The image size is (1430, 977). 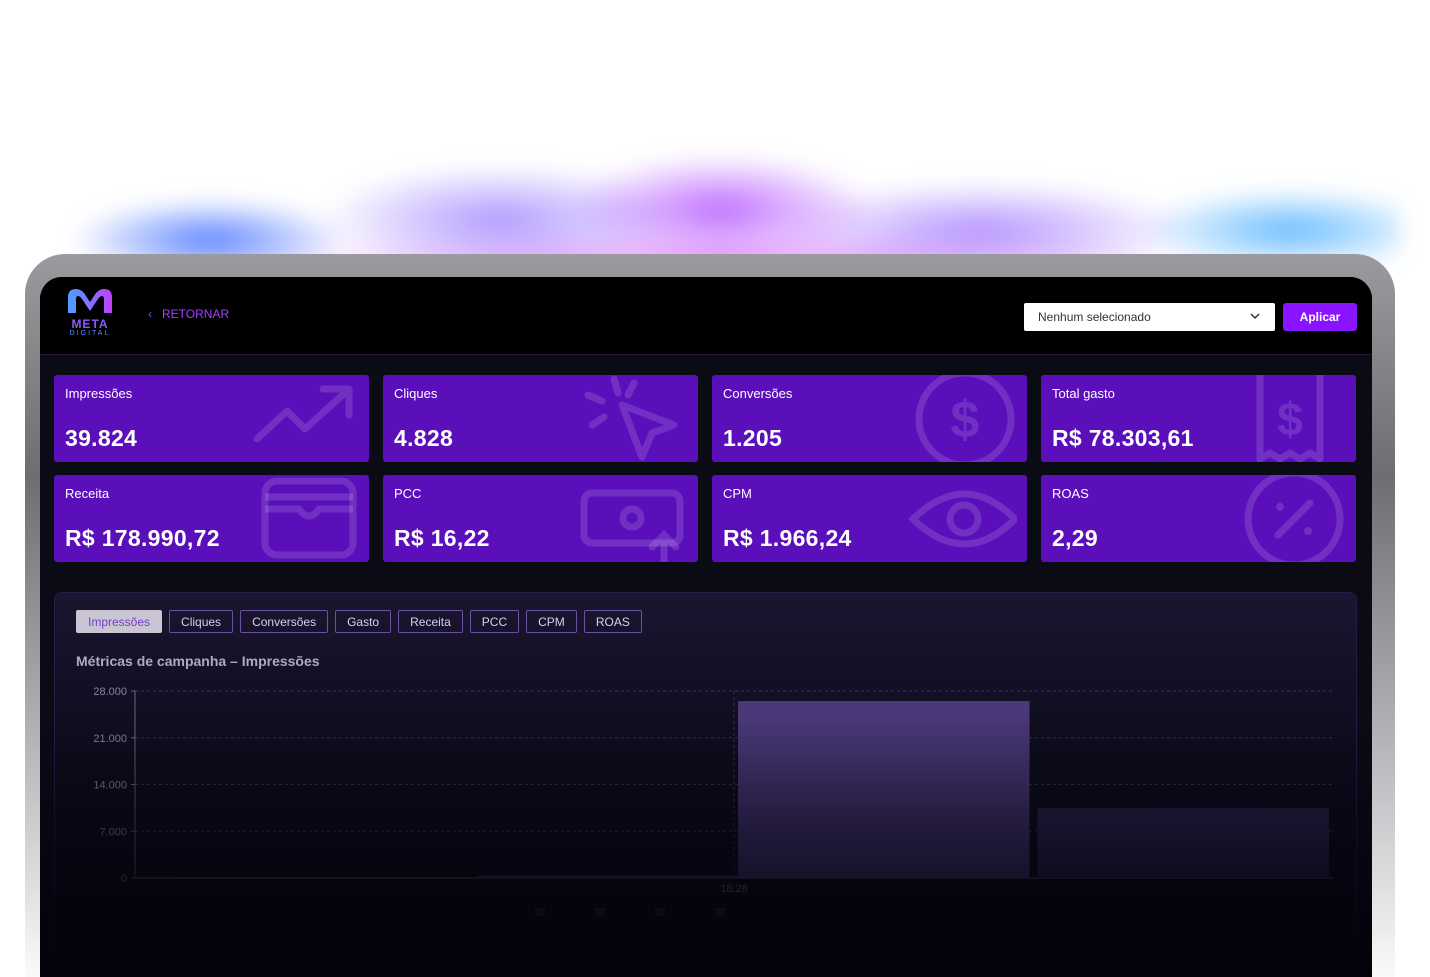 What do you see at coordinates (110, 692) in the screenshot?
I see `y-tick-label: 28.000` at bounding box center [110, 692].